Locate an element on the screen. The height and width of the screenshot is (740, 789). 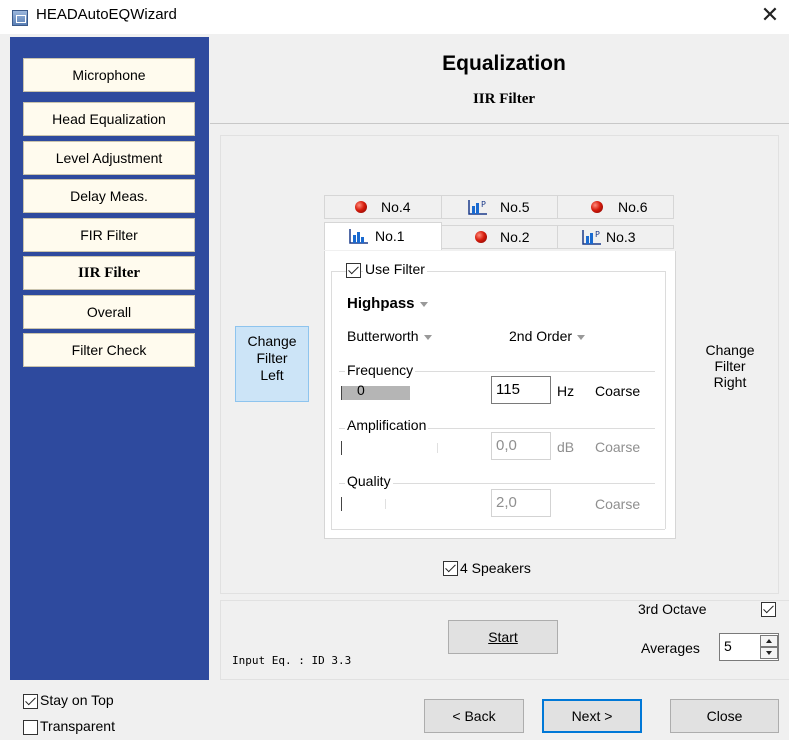
quality-slider is located at coordinates (418, 504).